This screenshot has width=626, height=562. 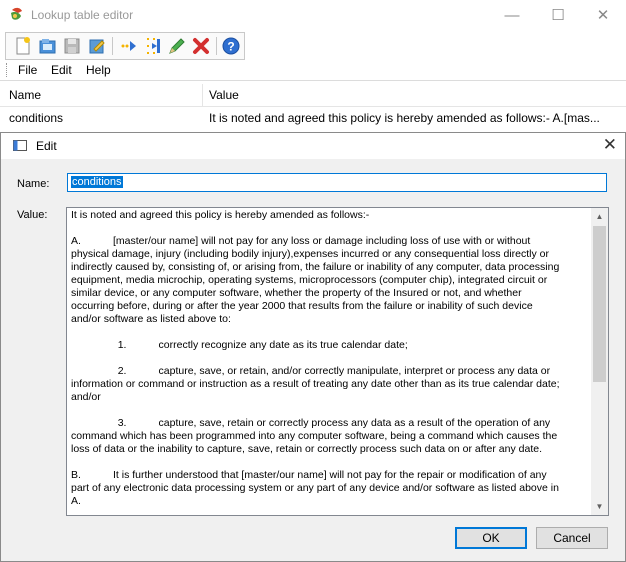 What do you see at coordinates (25, 95) in the screenshot?
I see `column-header-name: Name` at bounding box center [25, 95].